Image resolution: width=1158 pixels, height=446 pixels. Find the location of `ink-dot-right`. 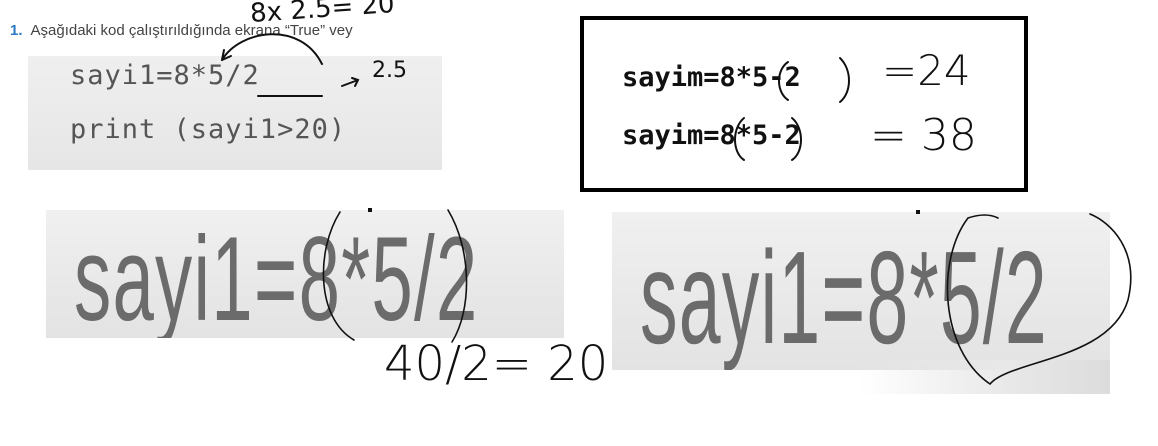

ink-dot-right is located at coordinates (918, 212).